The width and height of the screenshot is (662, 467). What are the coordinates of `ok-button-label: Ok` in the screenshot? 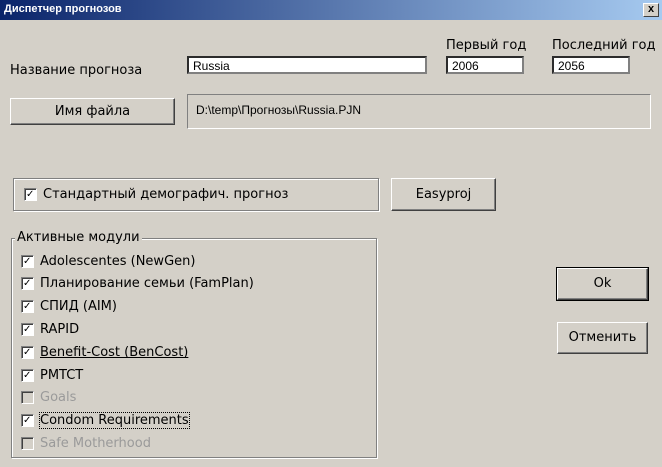 It's located at (602, 283).